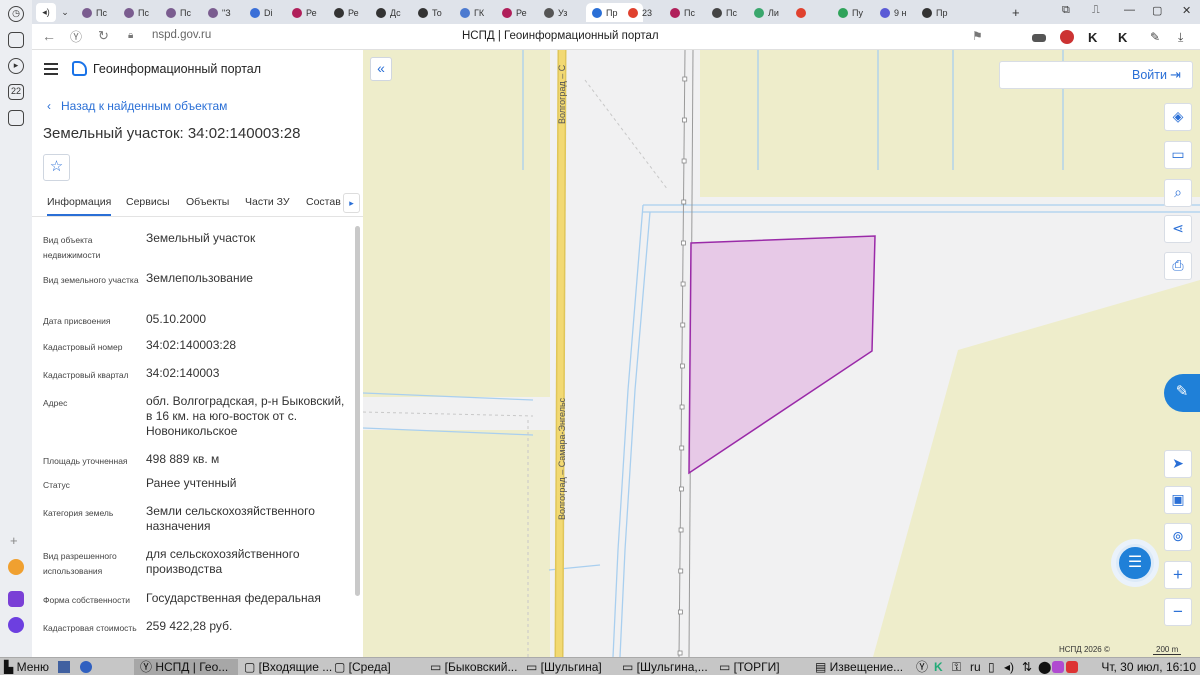  I want to click on tab-list-chevron-icon: ⌄, so click(65, 12).